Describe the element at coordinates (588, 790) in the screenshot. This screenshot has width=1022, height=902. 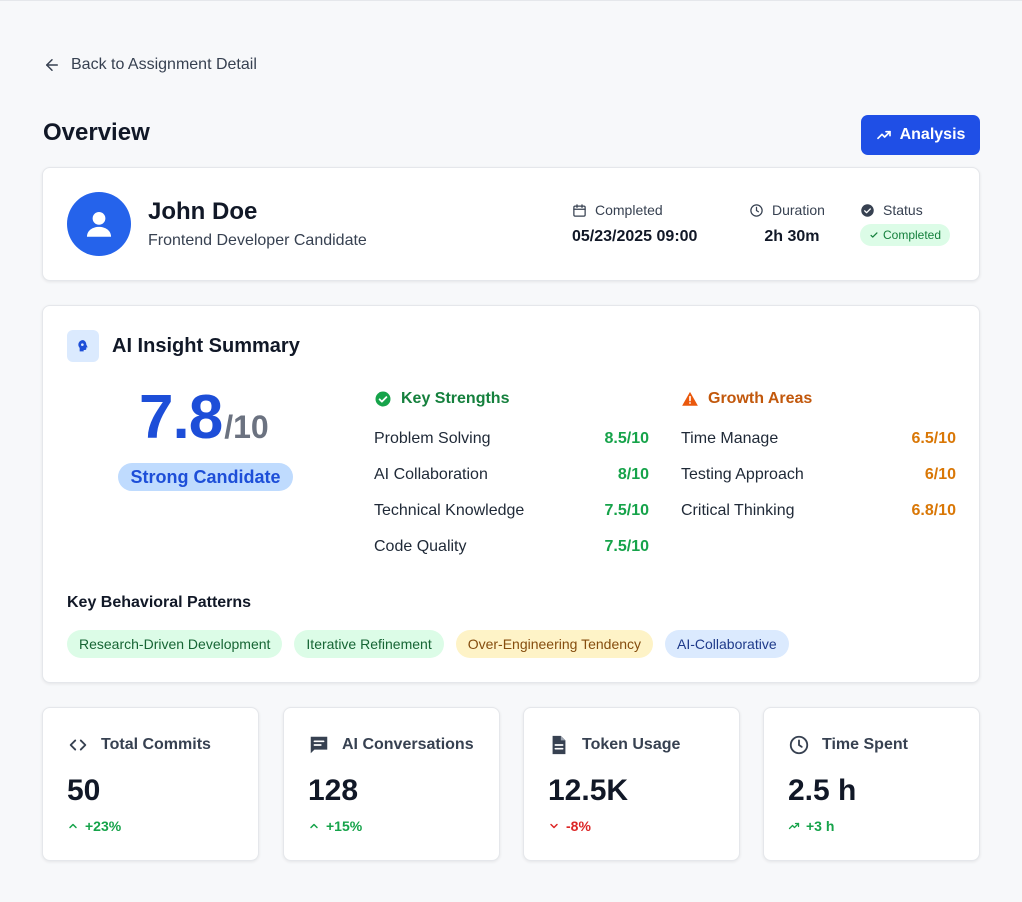
I see `stat-value: 12.5K` at that location.